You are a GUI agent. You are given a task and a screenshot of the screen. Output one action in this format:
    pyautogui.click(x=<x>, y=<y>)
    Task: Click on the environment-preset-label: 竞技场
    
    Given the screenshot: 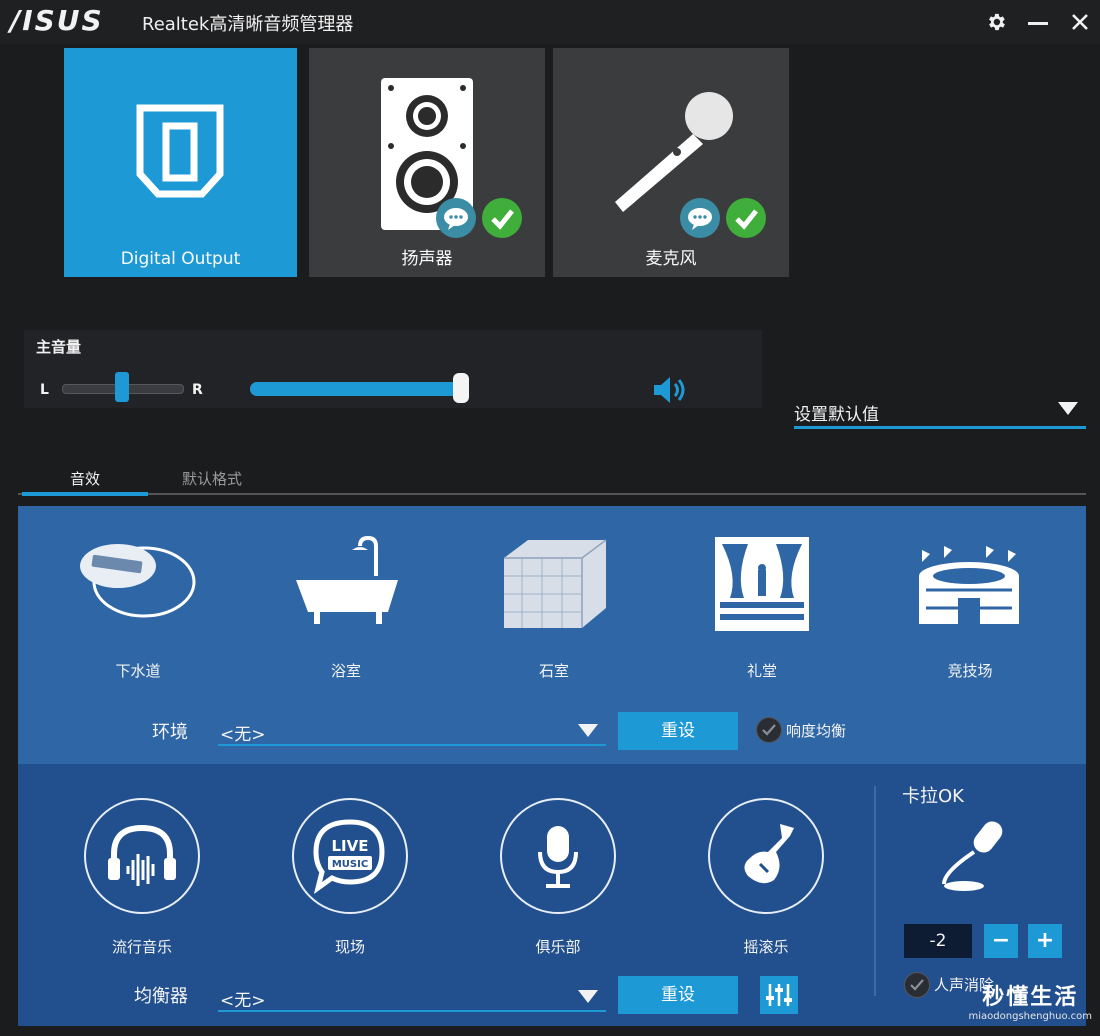 What is the action you would take?
    pyautogui.click(x=970, y=671)
    